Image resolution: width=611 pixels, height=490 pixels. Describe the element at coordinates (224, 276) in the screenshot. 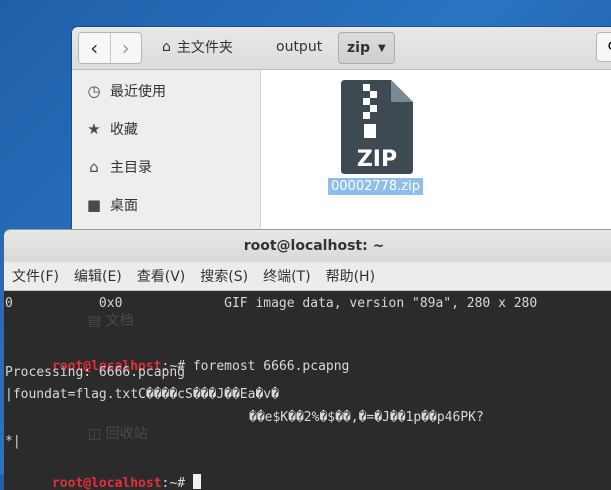

I see `menu-search: 搜索(S)` at that location.